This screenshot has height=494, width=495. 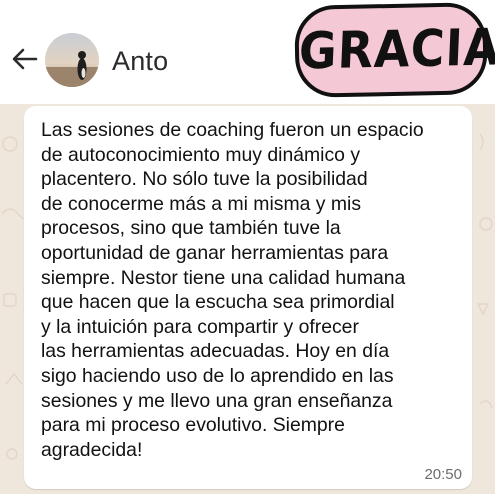 I want to click on contact-name: Anto, so click(x=140, y=61).